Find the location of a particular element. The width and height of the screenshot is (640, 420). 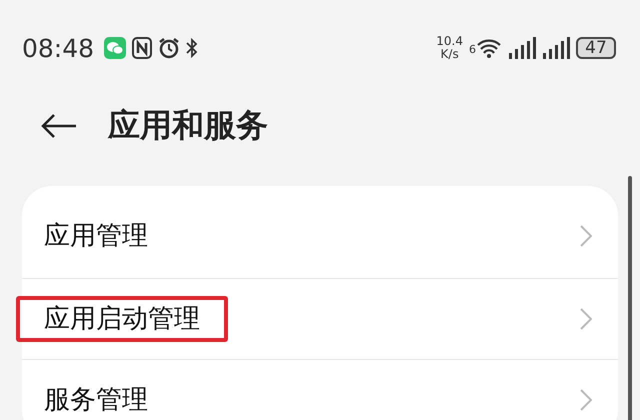

chat-app-icon is located at coordinates (115, 48).